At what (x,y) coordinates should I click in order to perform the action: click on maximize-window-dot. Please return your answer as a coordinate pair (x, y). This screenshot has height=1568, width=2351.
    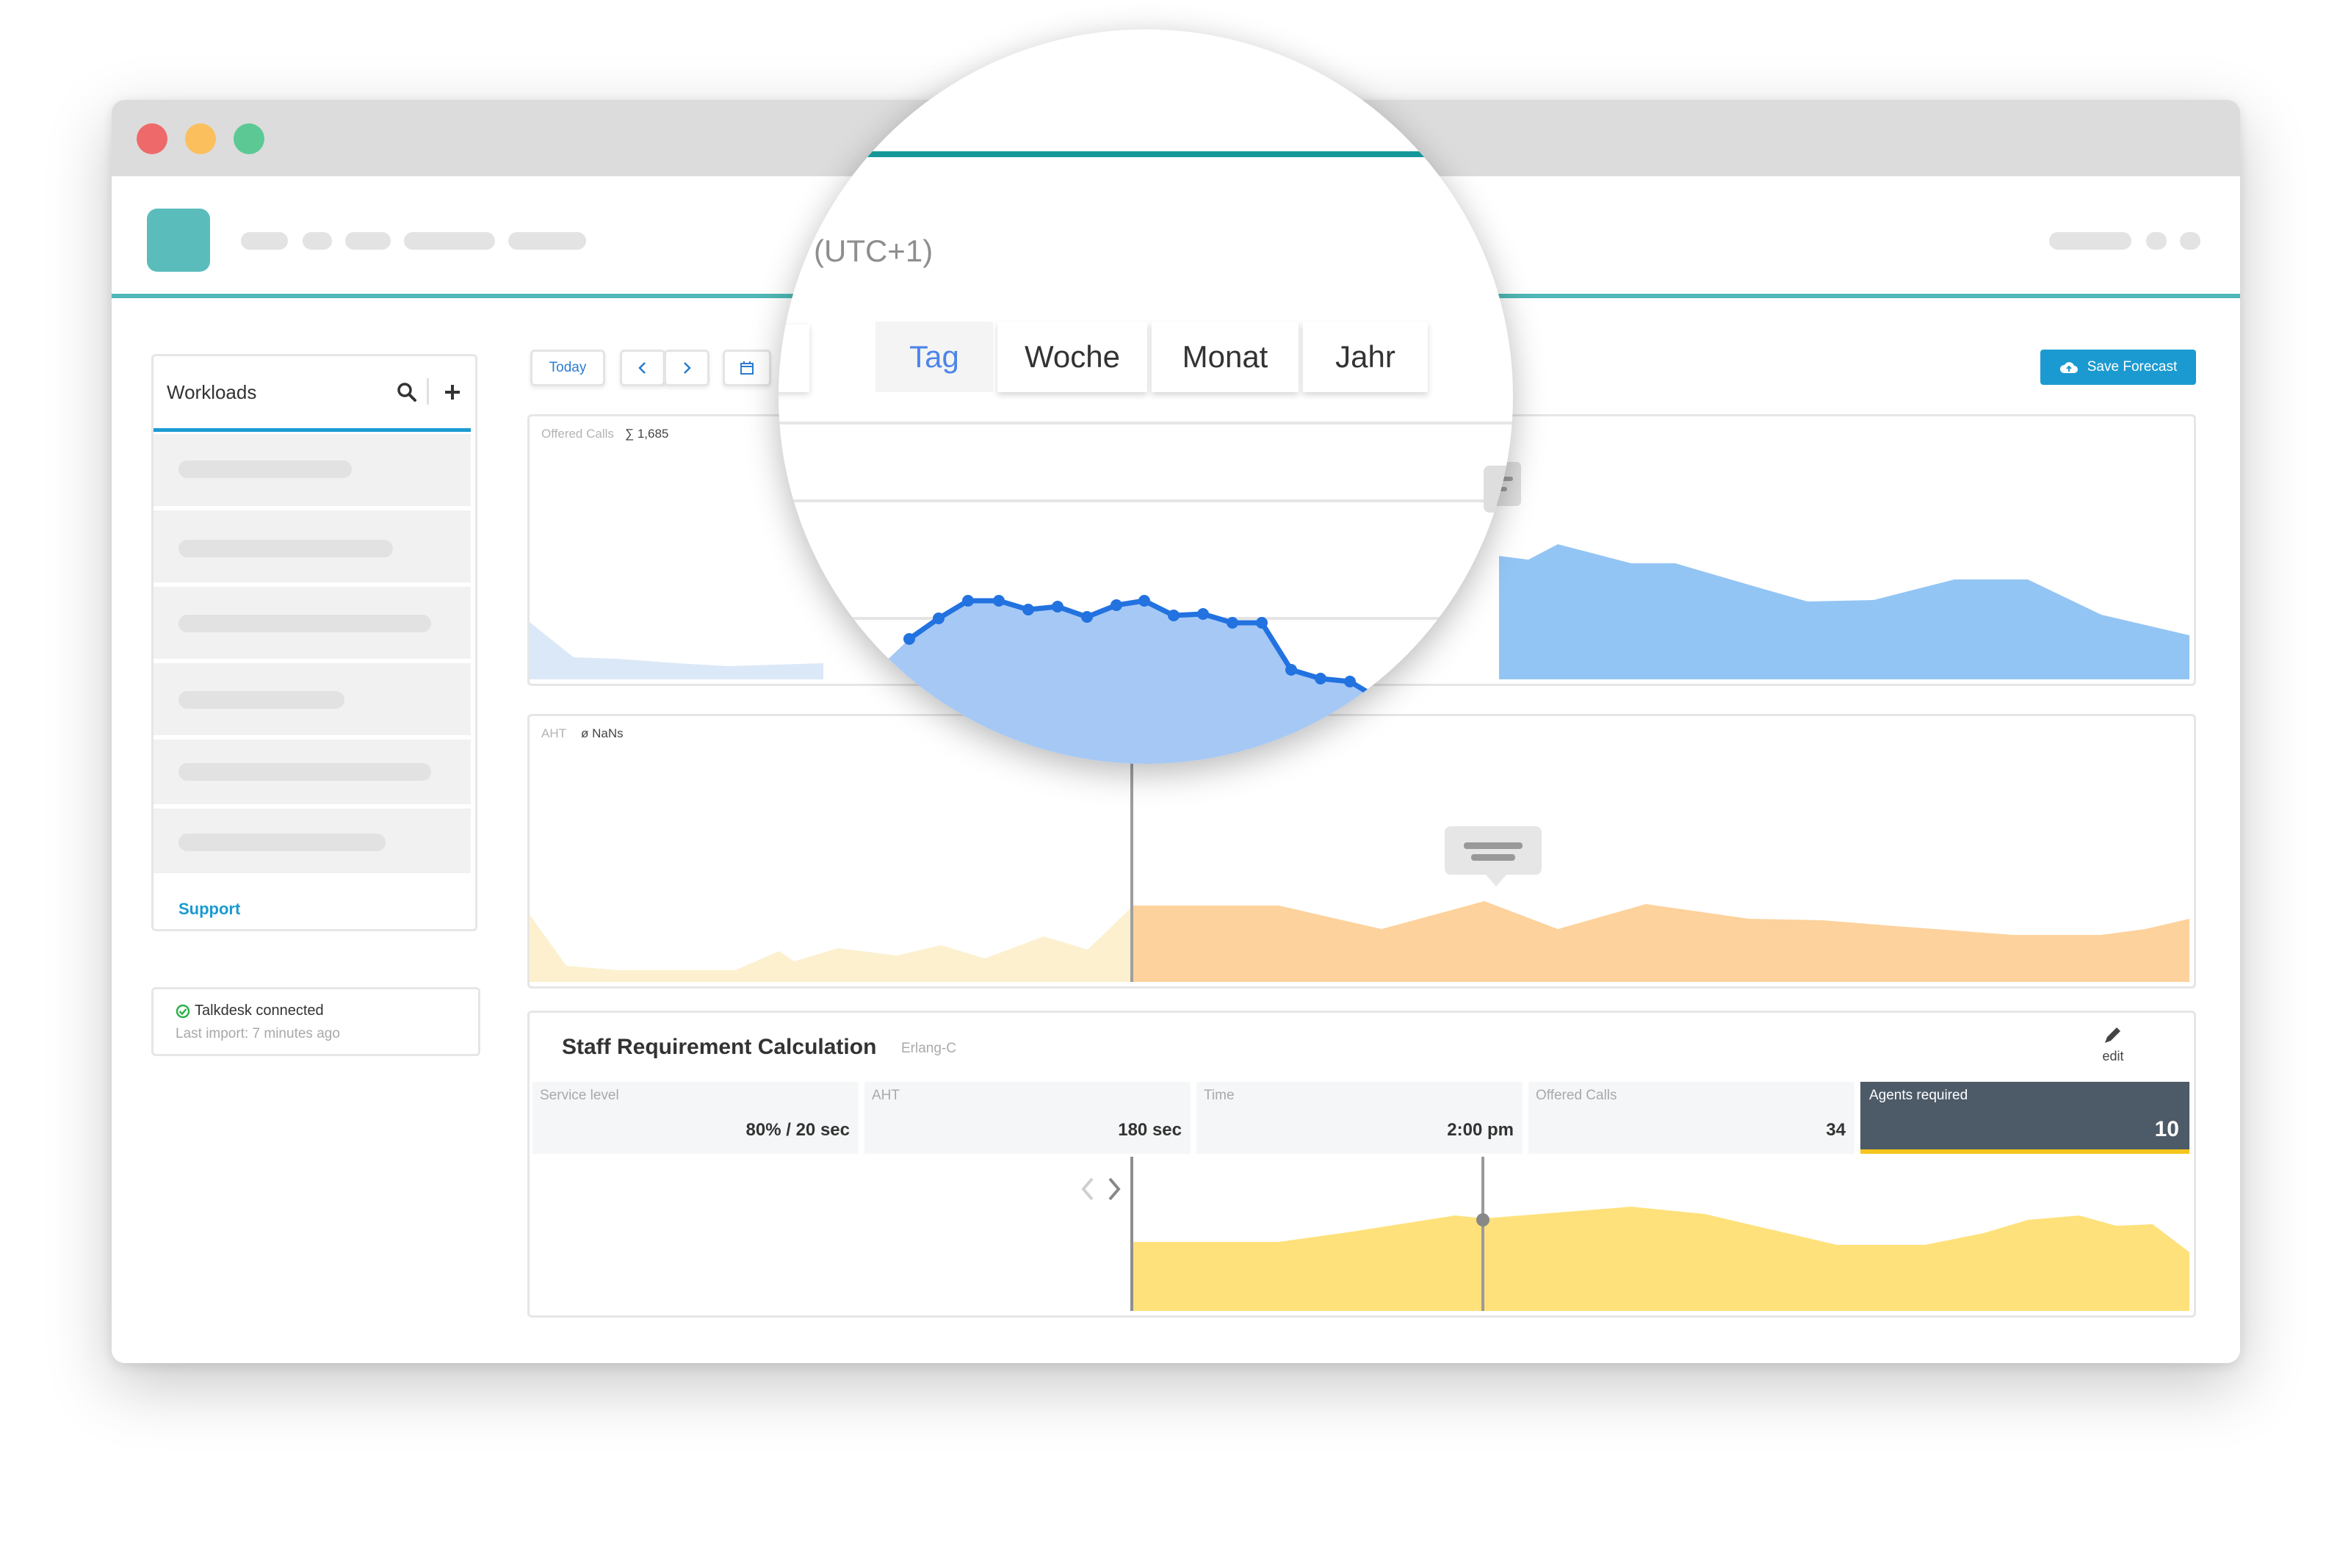
    Looking at the image, I should click on (249, 138).